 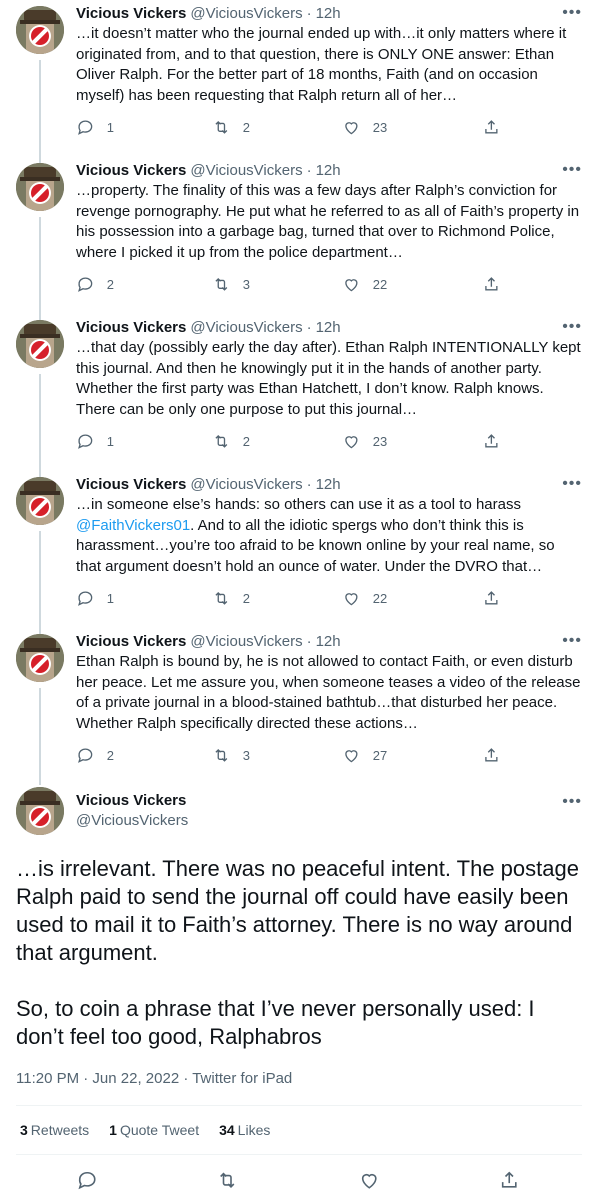 I want to click on retweet-count: 3, so click(x=246, y=284).